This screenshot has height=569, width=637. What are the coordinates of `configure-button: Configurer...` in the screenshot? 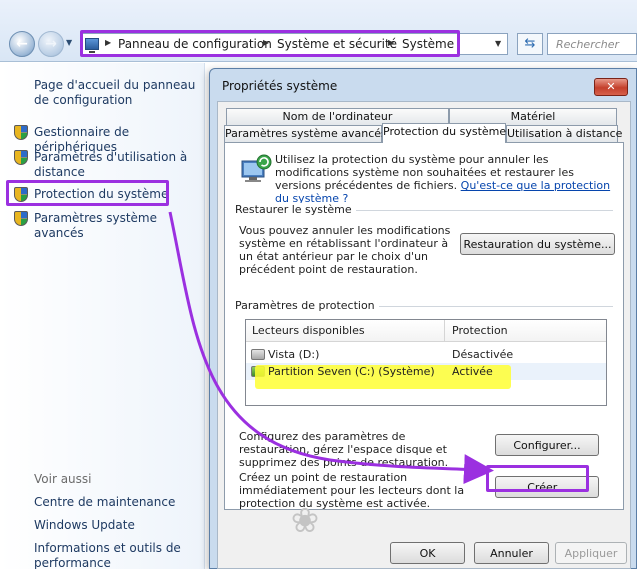 It's located at (547, 445).